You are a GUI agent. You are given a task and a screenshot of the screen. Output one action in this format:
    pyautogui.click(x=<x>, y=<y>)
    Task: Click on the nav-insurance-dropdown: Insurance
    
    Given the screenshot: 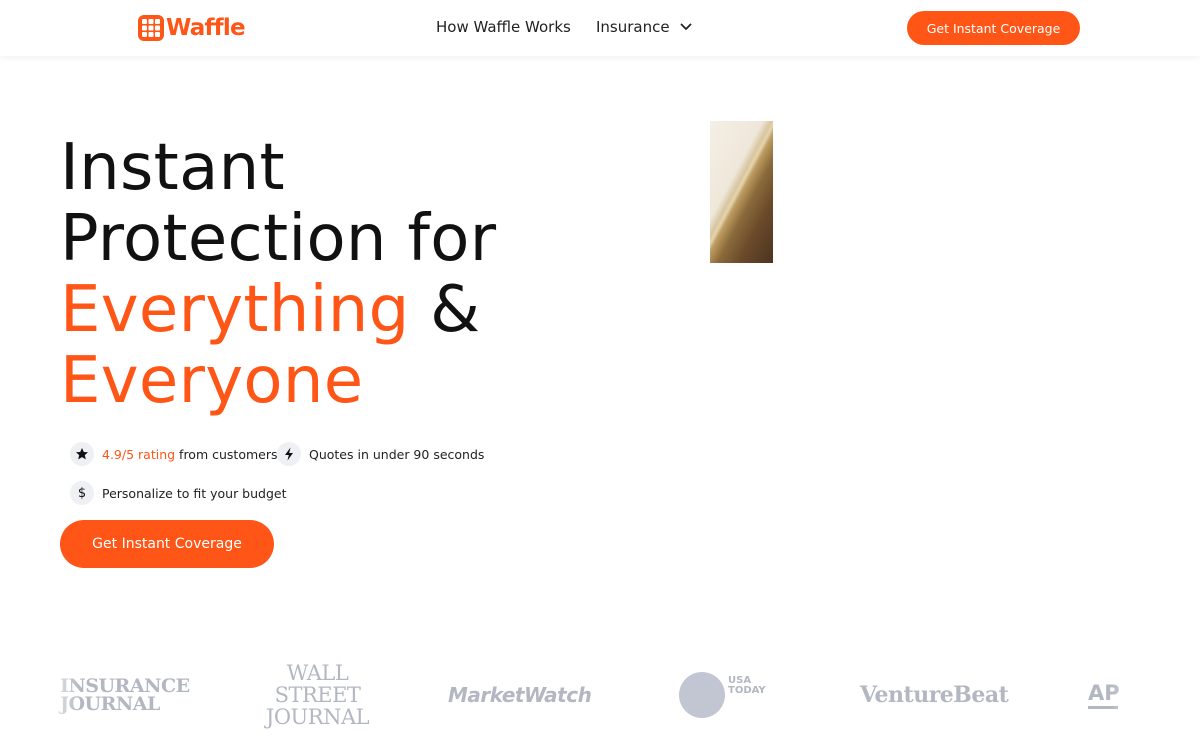 What is the action you would take?
    pyautogui.click(x=644, y=27)
    